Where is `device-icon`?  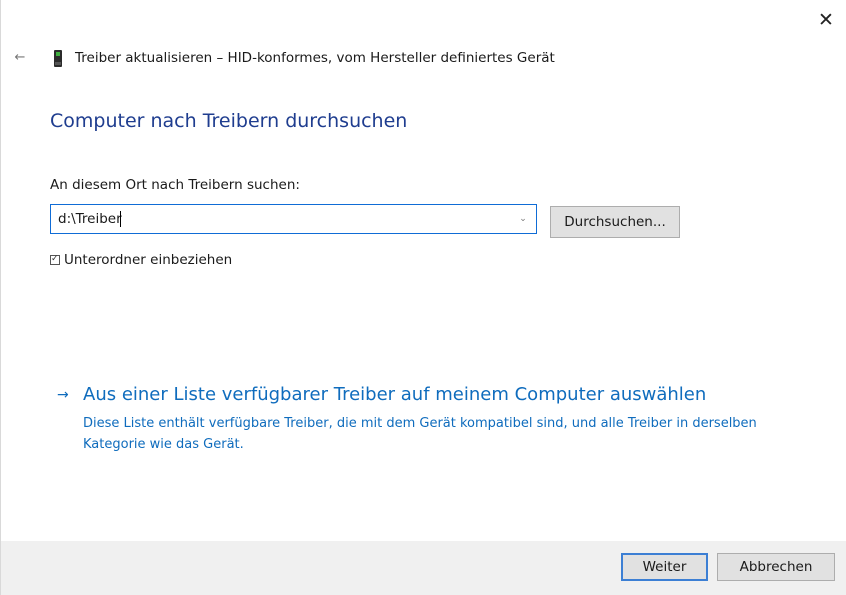 device-icon is located at coordinates (58, 58).